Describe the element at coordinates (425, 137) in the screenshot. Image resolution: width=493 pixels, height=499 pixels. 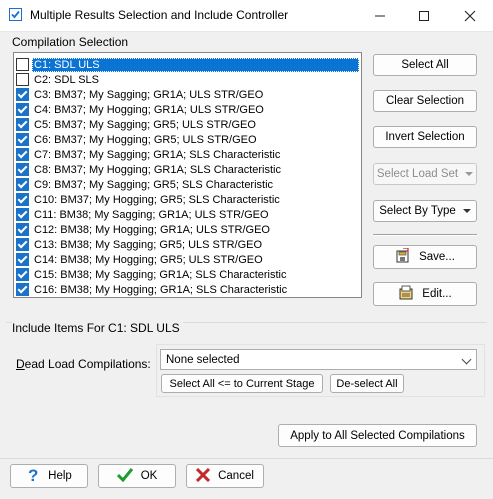
I see `invert-selection-button: Invert Selection` at that location.